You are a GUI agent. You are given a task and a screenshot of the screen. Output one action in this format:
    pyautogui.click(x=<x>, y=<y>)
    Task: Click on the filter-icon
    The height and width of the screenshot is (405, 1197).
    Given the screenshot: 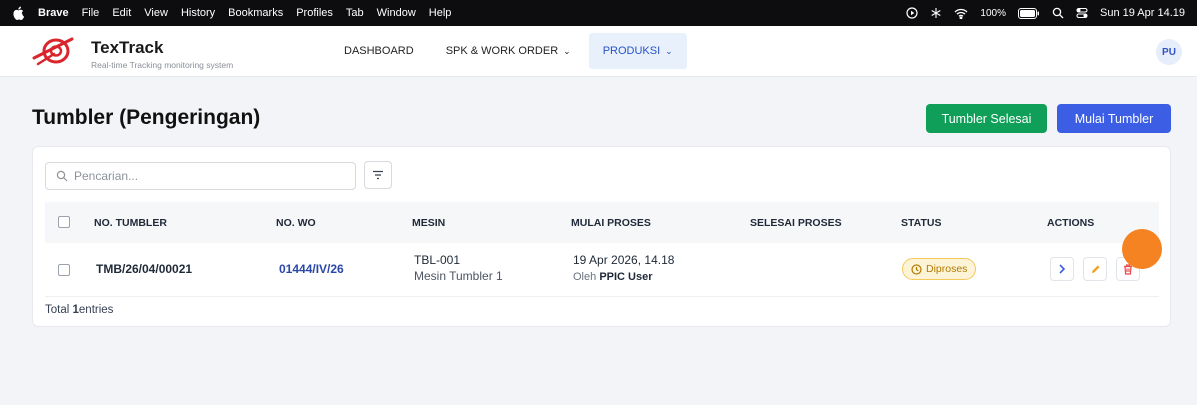 What is the action you would take?
    pyautogui.click(x=378, y=175)
    